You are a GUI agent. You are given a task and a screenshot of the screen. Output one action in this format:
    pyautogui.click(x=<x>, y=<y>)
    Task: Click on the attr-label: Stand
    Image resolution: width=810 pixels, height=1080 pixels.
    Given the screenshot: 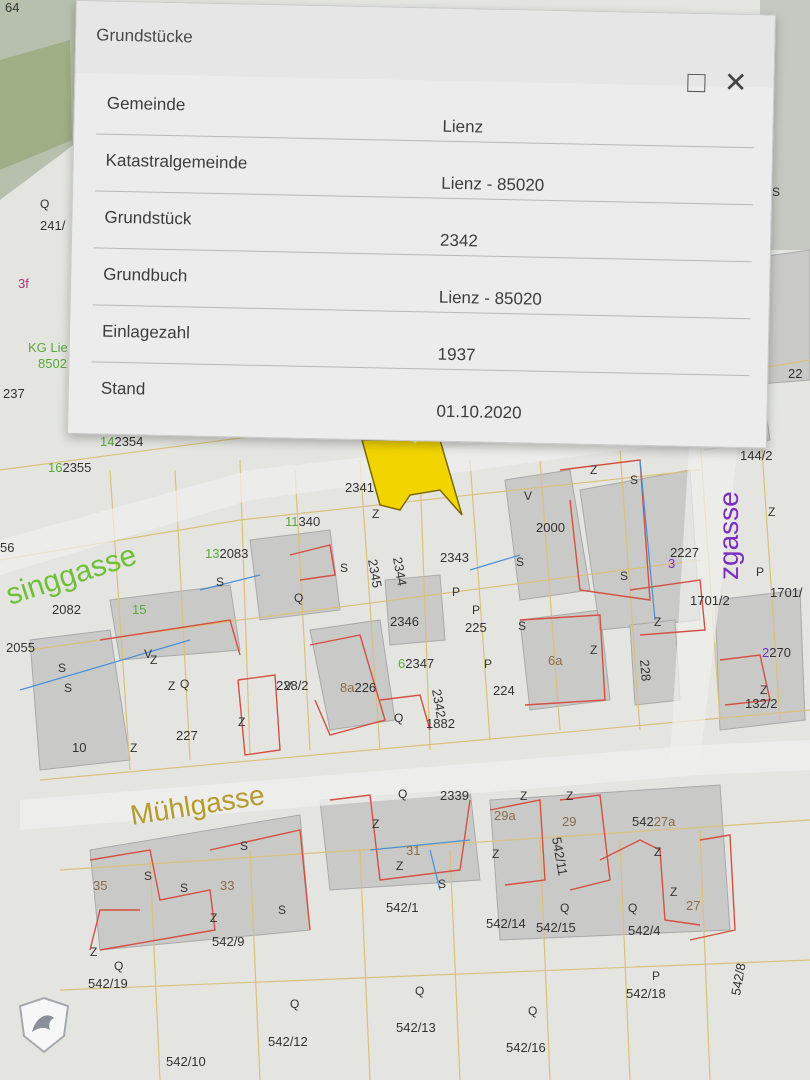 What is the action you would take?
    pyautogui.click(x=123, y=388)
    